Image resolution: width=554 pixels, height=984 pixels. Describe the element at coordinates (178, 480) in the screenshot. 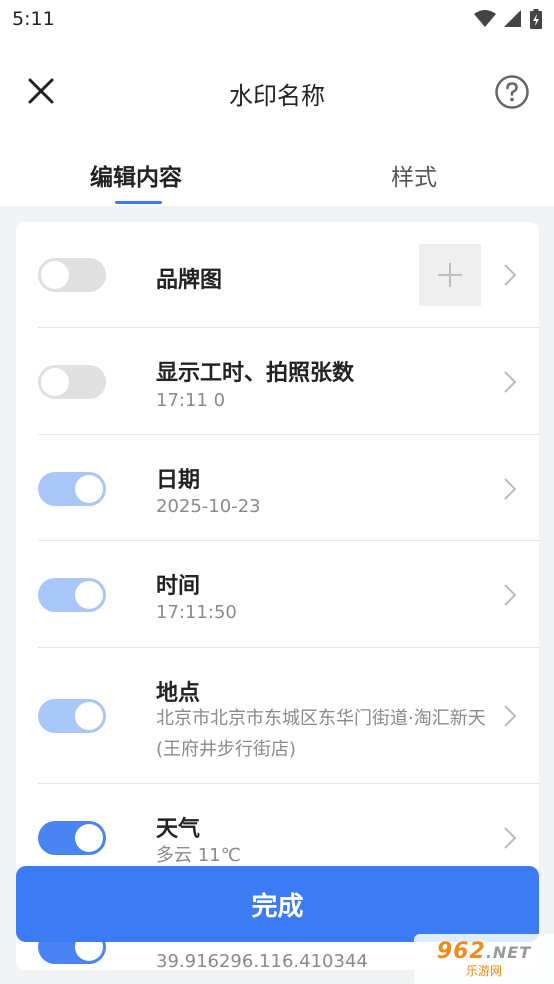

I see `row-title: 日期` at that location.